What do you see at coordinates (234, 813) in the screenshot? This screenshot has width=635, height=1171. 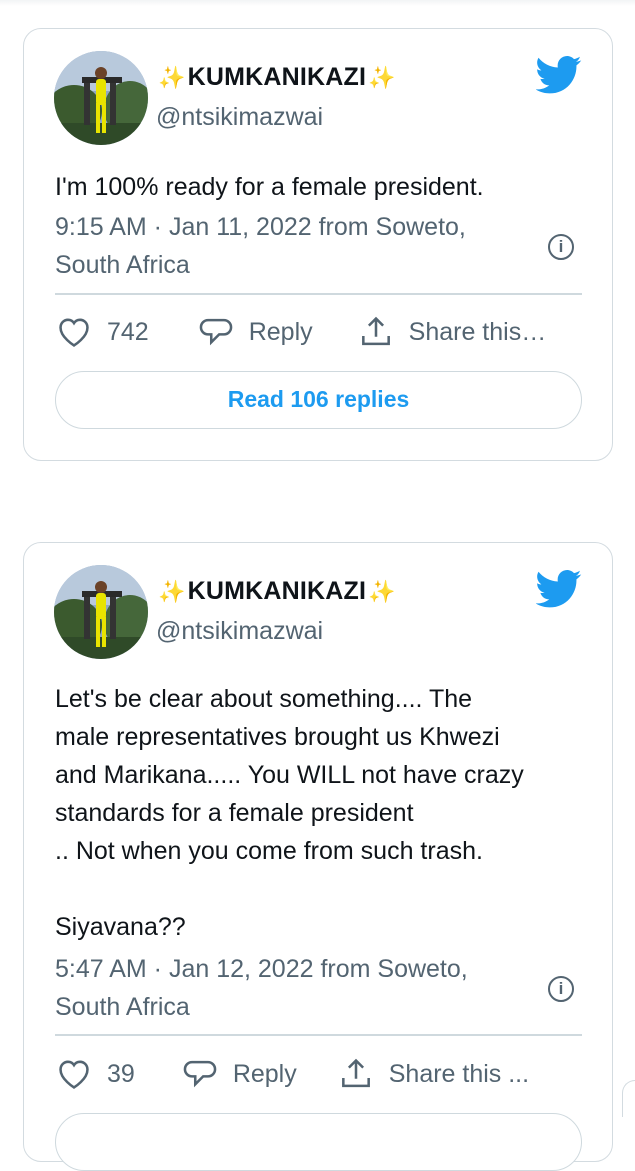 I see `tweet-text-line: standards for a female president` at bounding box center [234, 813].